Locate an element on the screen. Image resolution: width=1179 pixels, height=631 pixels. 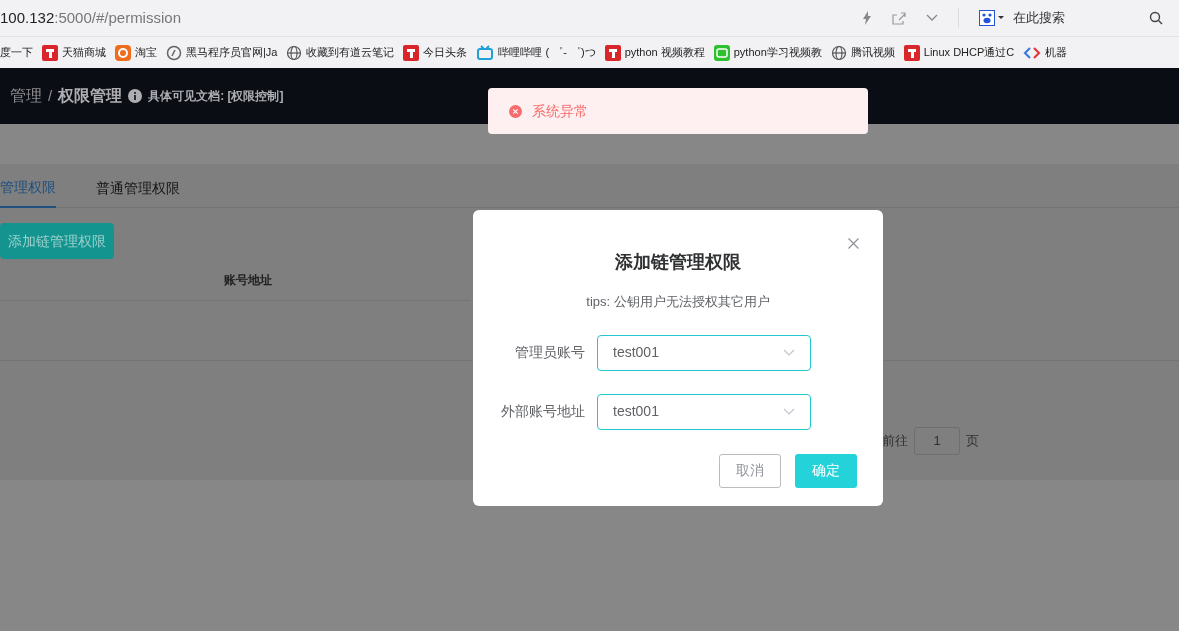
field-label: 管理员账号 is located at coordinates (550, 352).